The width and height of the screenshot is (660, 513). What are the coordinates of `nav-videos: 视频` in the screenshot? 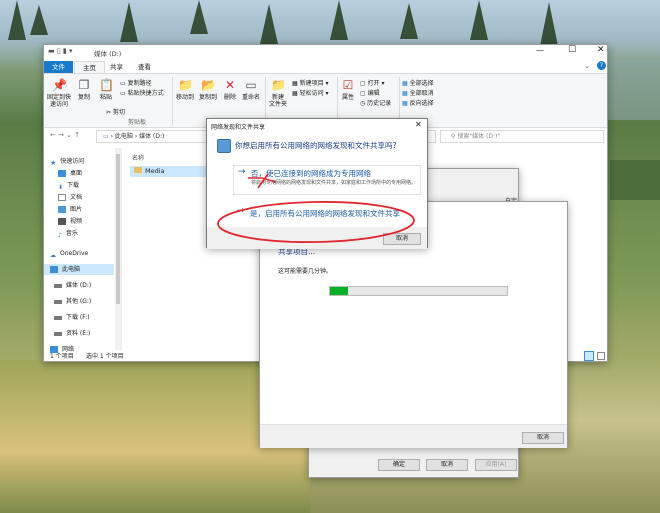 It's located at (70, 221).